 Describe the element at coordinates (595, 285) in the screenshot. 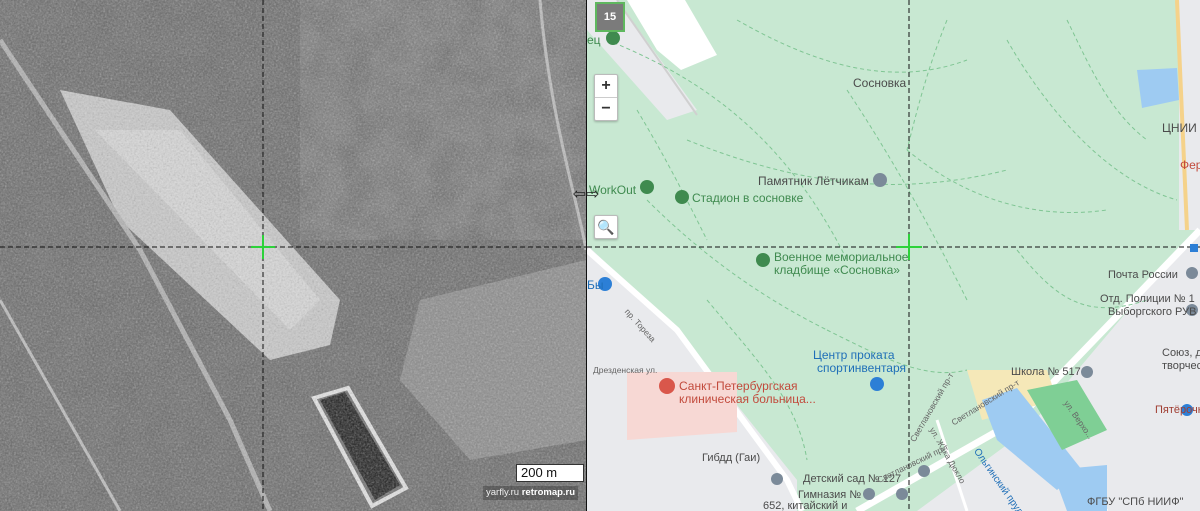

I see `label-bus-fragment: Бы` at that location.